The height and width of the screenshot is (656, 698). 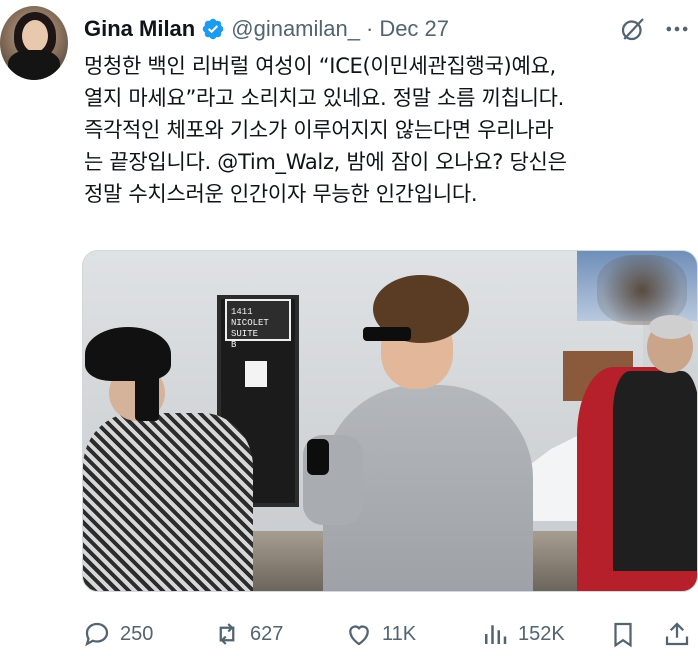 I want to click on tweet-header: Gina Milan @ginamilan_ · Dec 27, so click(x=391, y=29).